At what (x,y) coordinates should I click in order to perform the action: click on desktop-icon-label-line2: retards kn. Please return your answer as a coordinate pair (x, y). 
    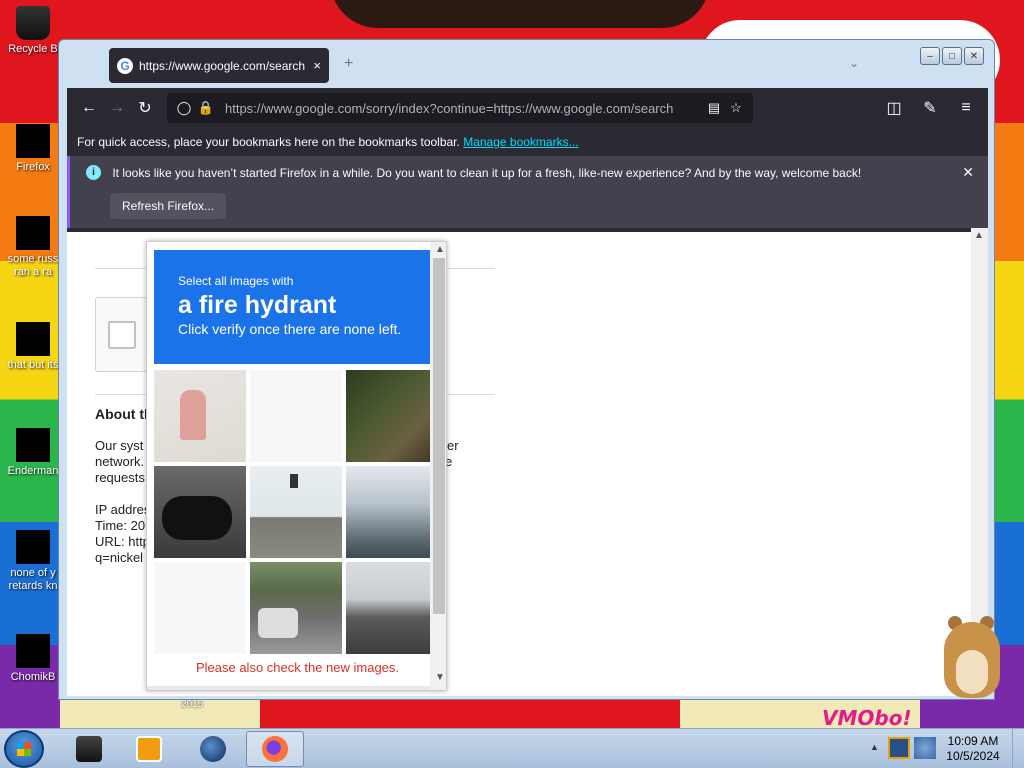
    Looking at the image, I should click on (33, 586).